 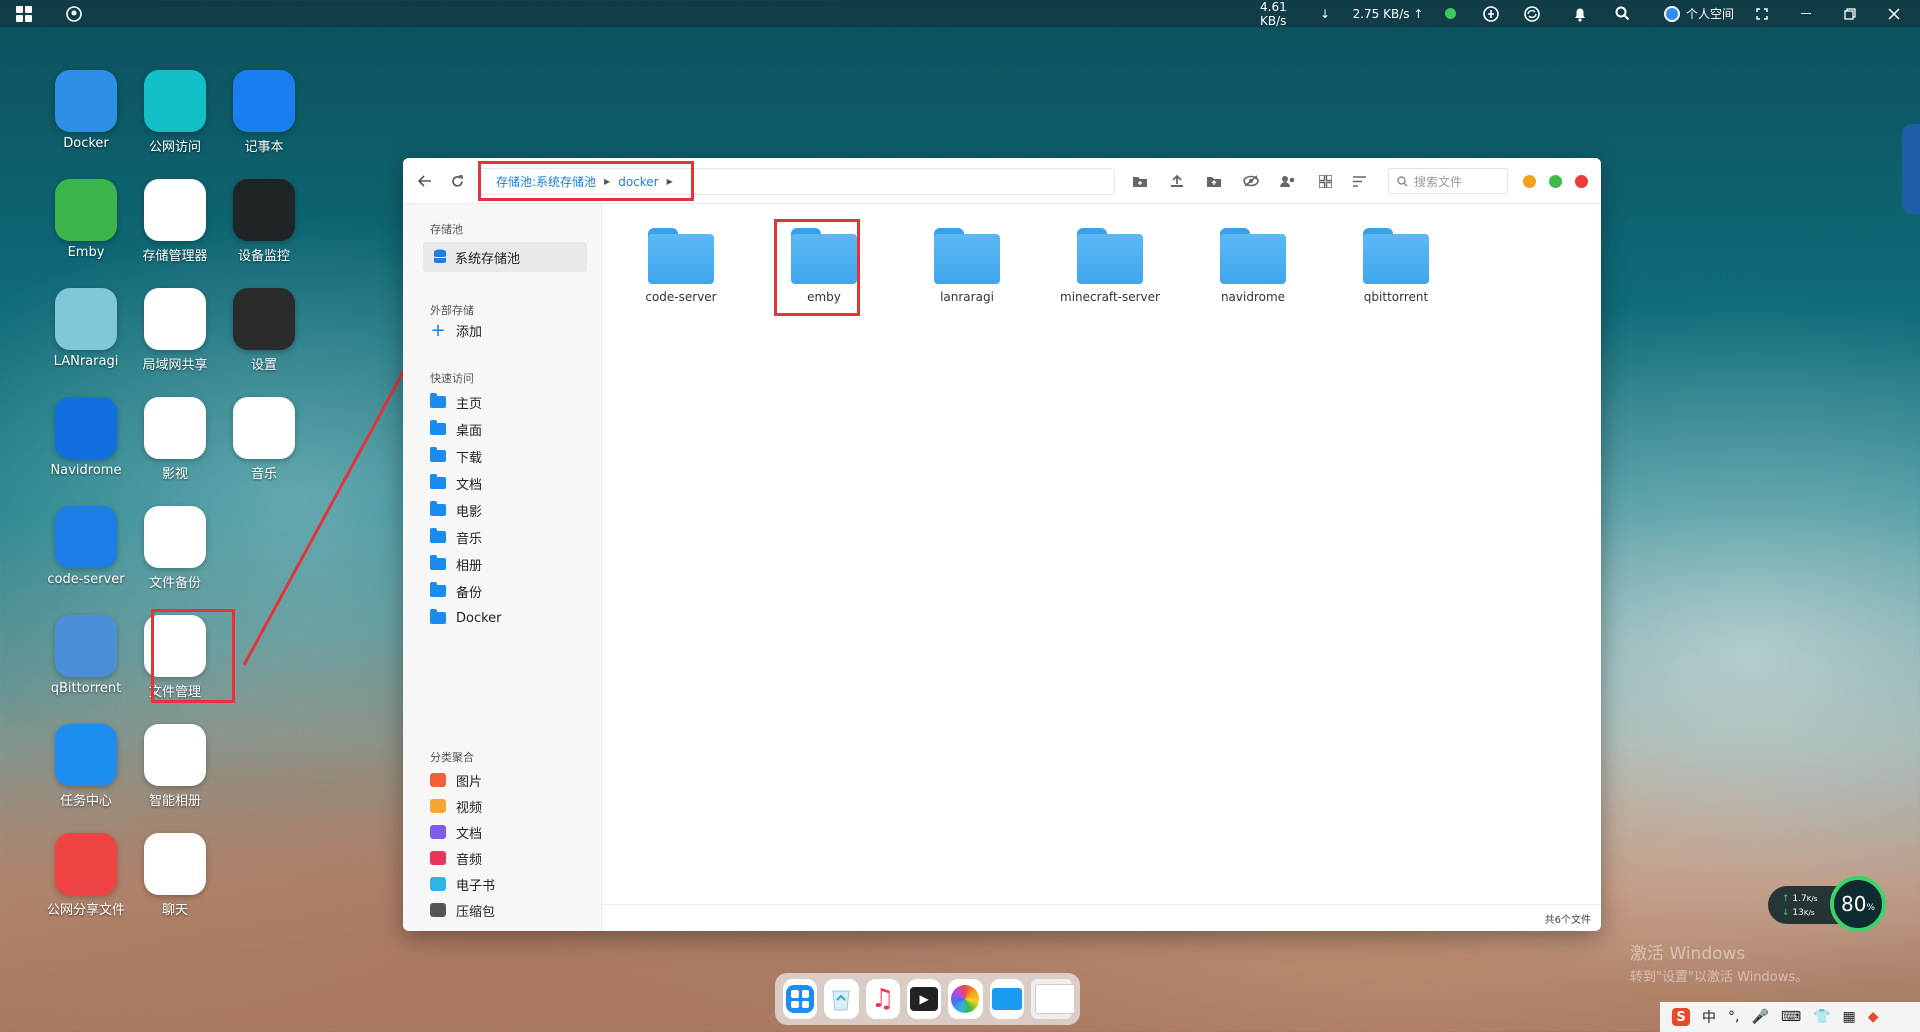 I want to click on folder-item: navidrome, so click(x=1253, y=266).